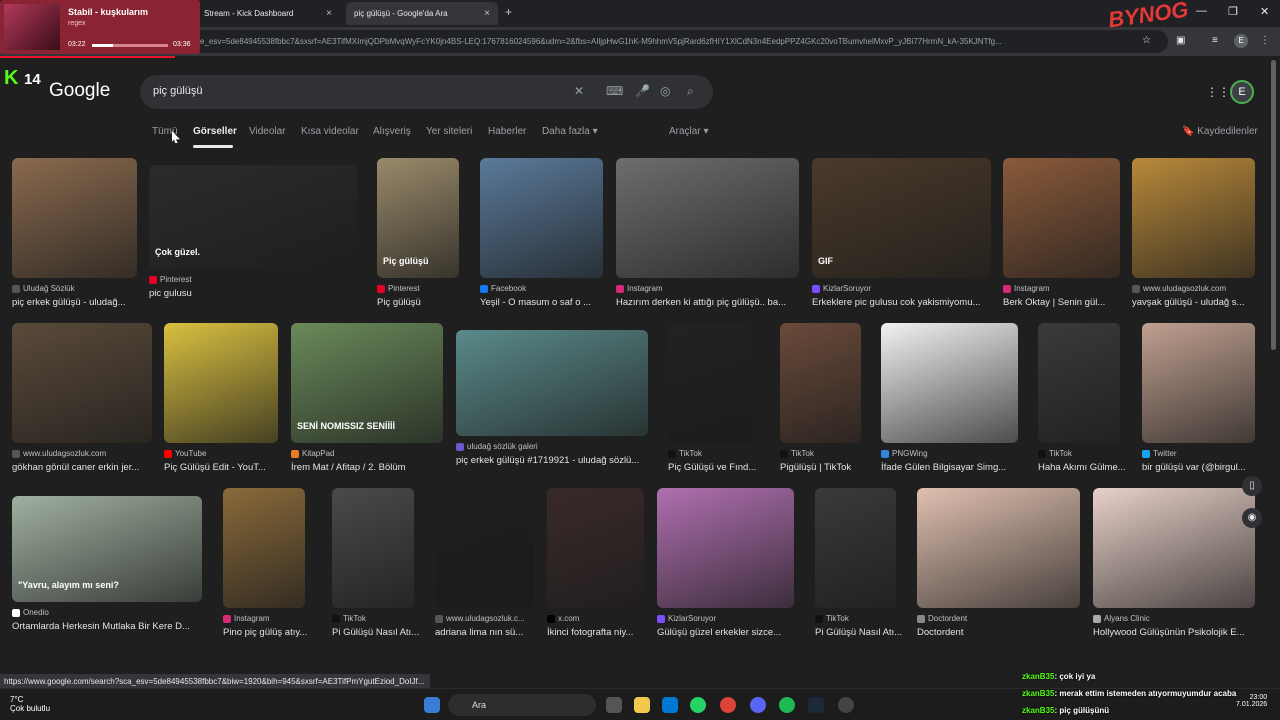 This screenshot has height=720, width=1280. Describe the element at coordinates (178, 91) in the screenshot. I see `search-input: piç gülüşü` at that location.